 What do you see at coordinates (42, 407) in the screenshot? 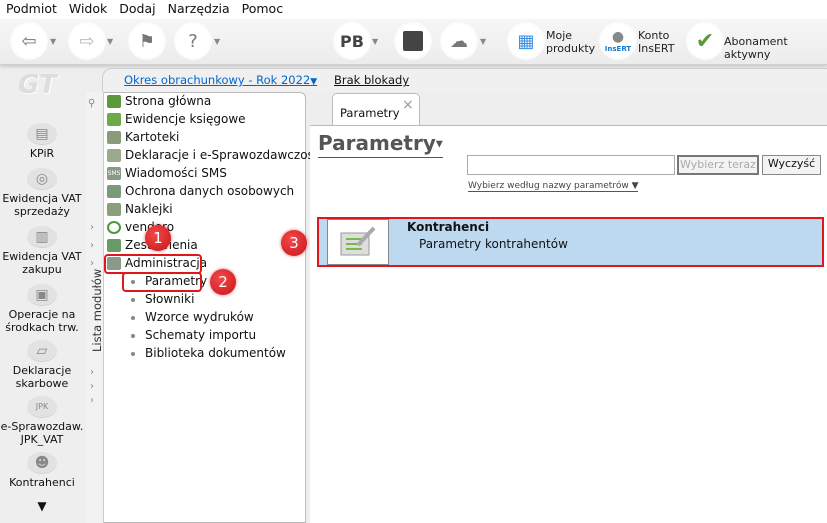
I see `jpk-icon: JPK` at bounding box center [42, 407].